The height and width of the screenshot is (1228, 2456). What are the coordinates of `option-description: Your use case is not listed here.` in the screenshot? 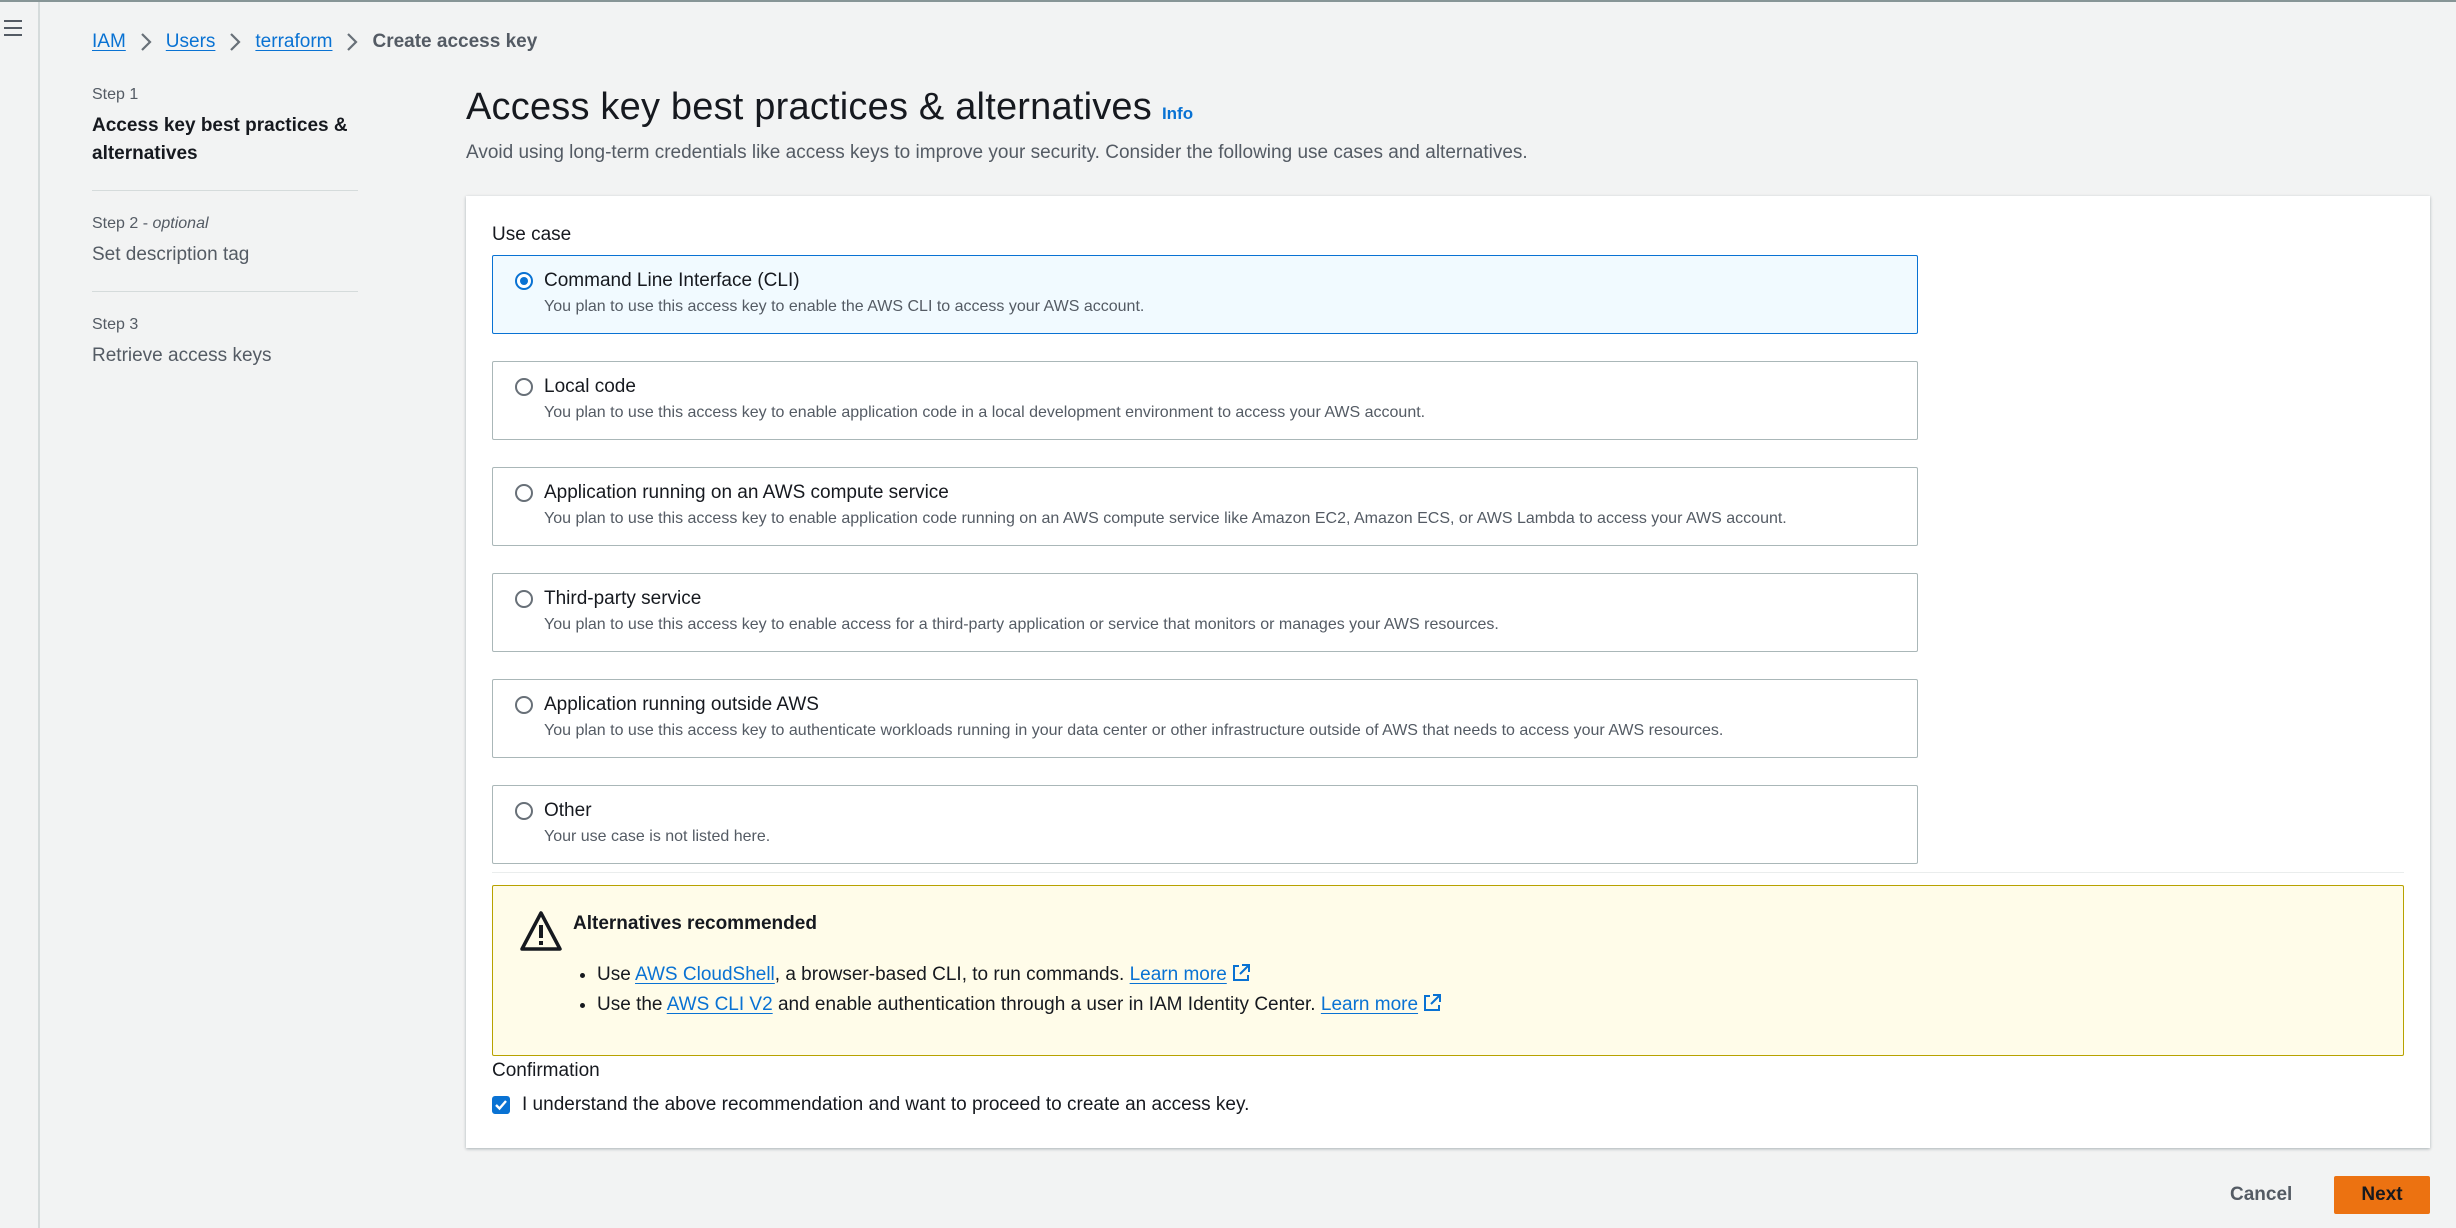 It's located at (657, 836).